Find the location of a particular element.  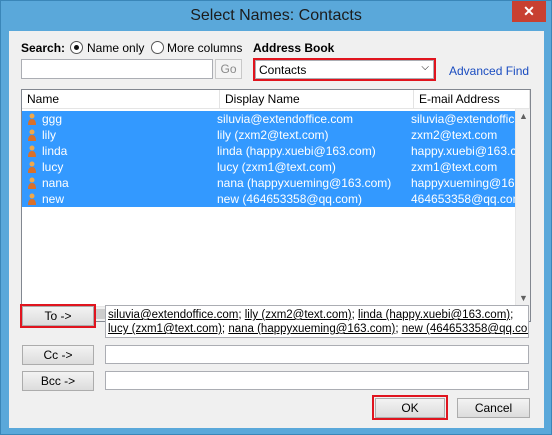

contact-email: zxm2@text.com is located at coordinates (454, 135).